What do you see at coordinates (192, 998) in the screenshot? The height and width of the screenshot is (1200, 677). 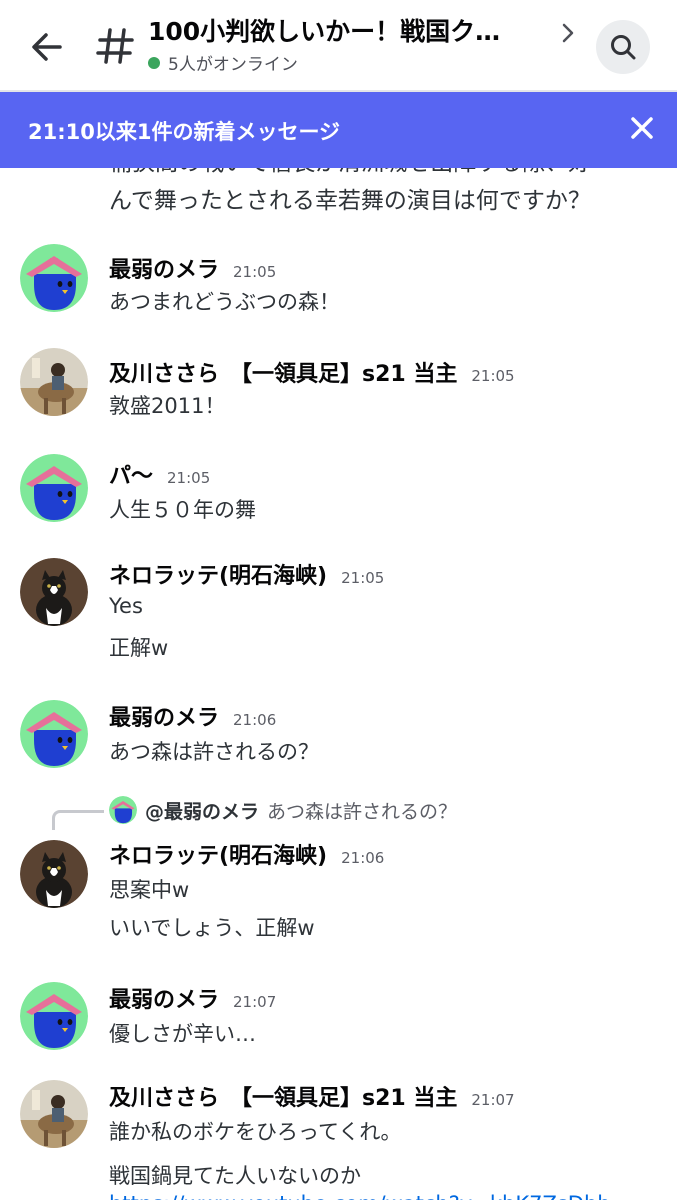 I see `message-author: 最弱のメラ 21:07` at bounding box center [192, 998].